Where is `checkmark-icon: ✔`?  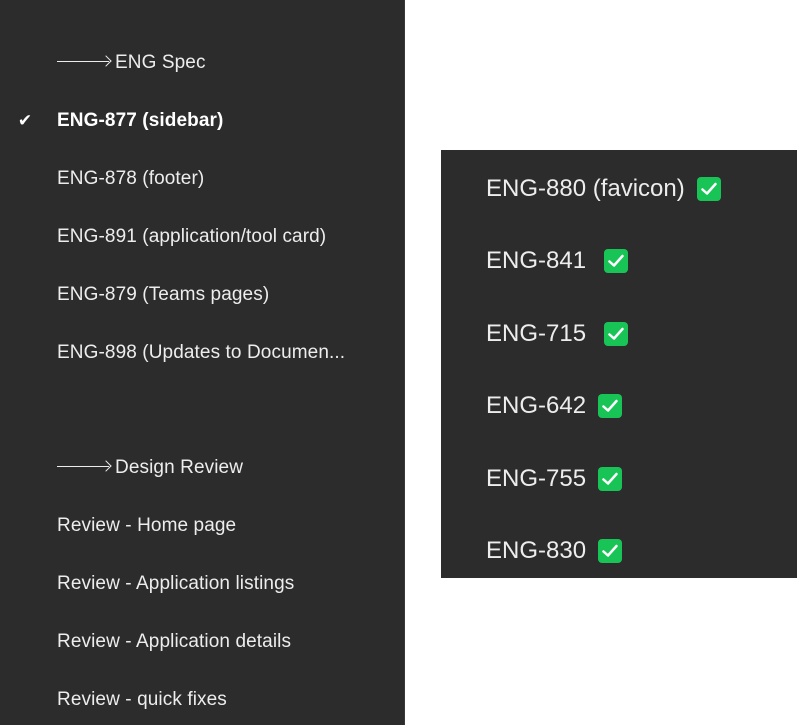 checkmark-icon: ✔ is located at coordinates (25, 120).